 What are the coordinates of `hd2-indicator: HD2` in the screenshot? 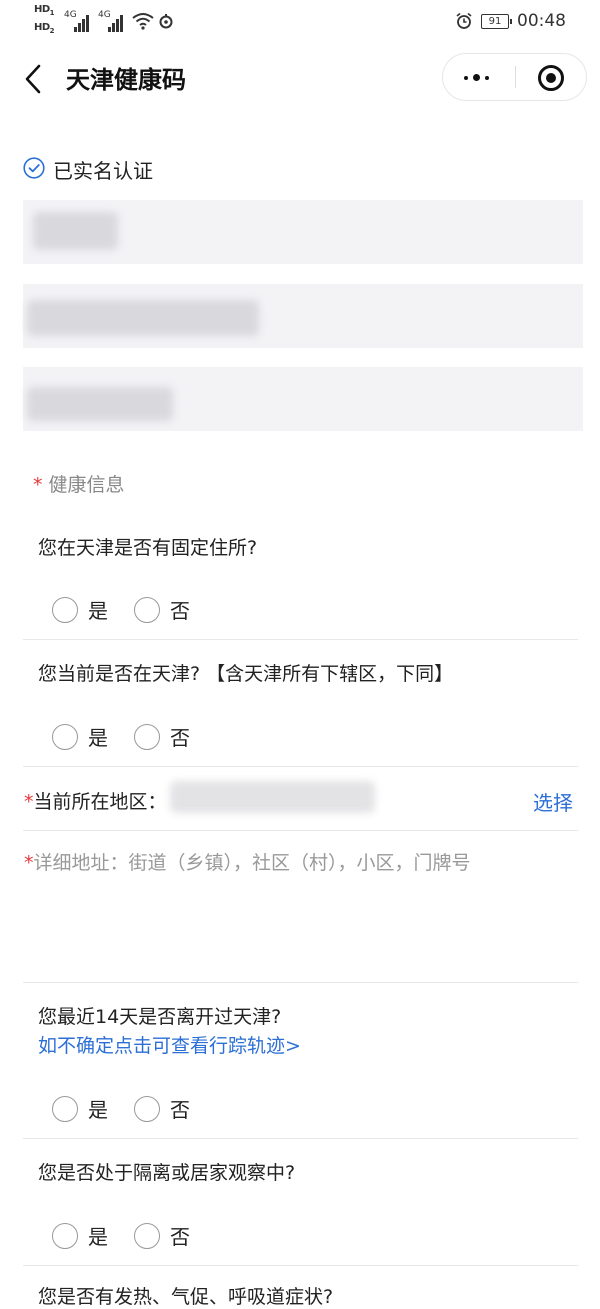 It's located at (44, 28).